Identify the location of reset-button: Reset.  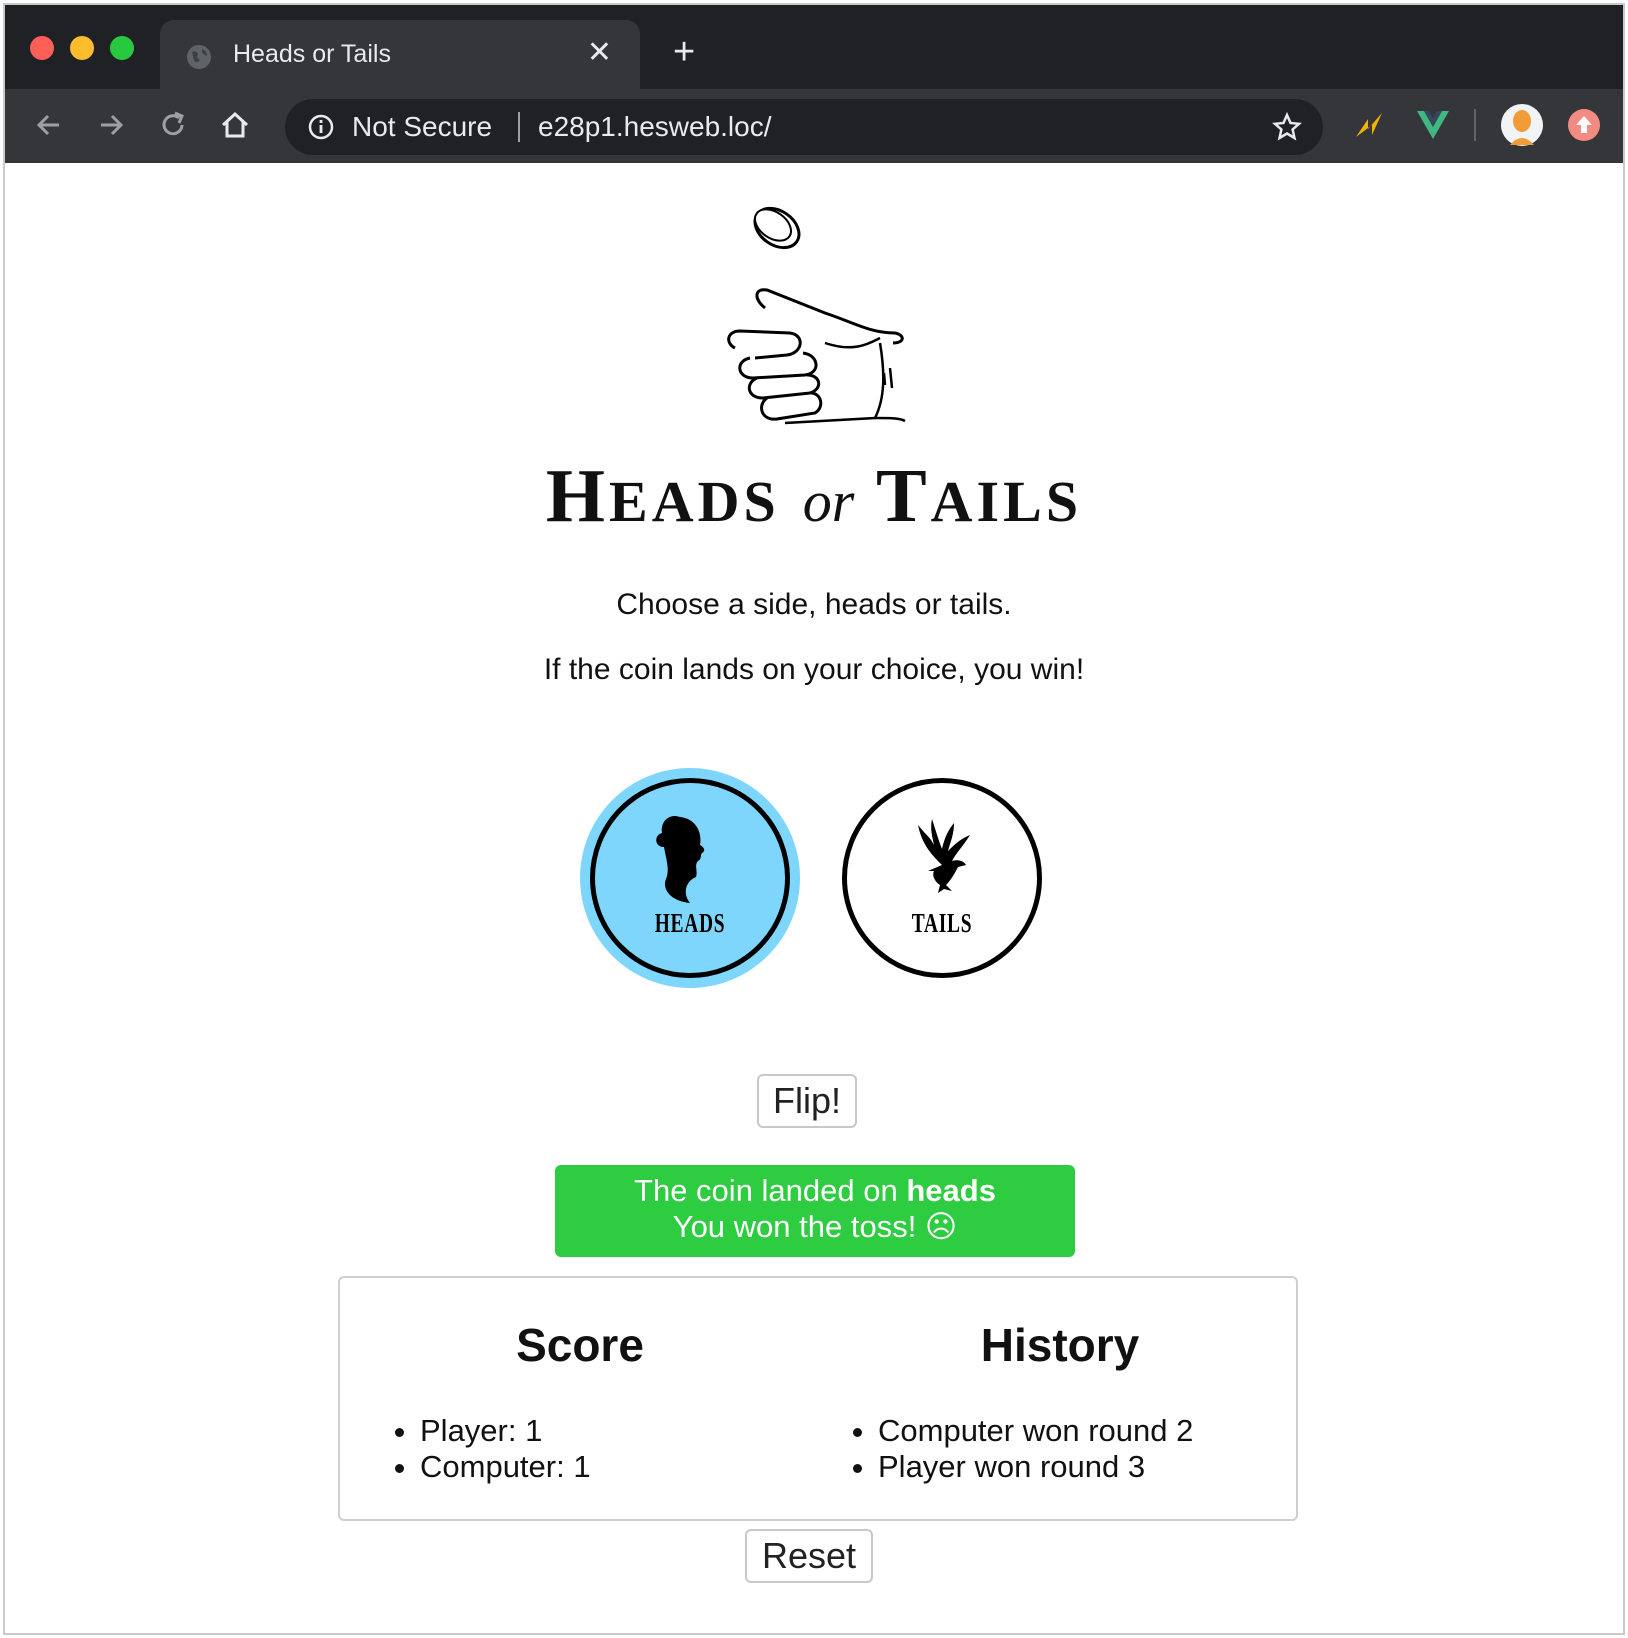
(809, 1556).